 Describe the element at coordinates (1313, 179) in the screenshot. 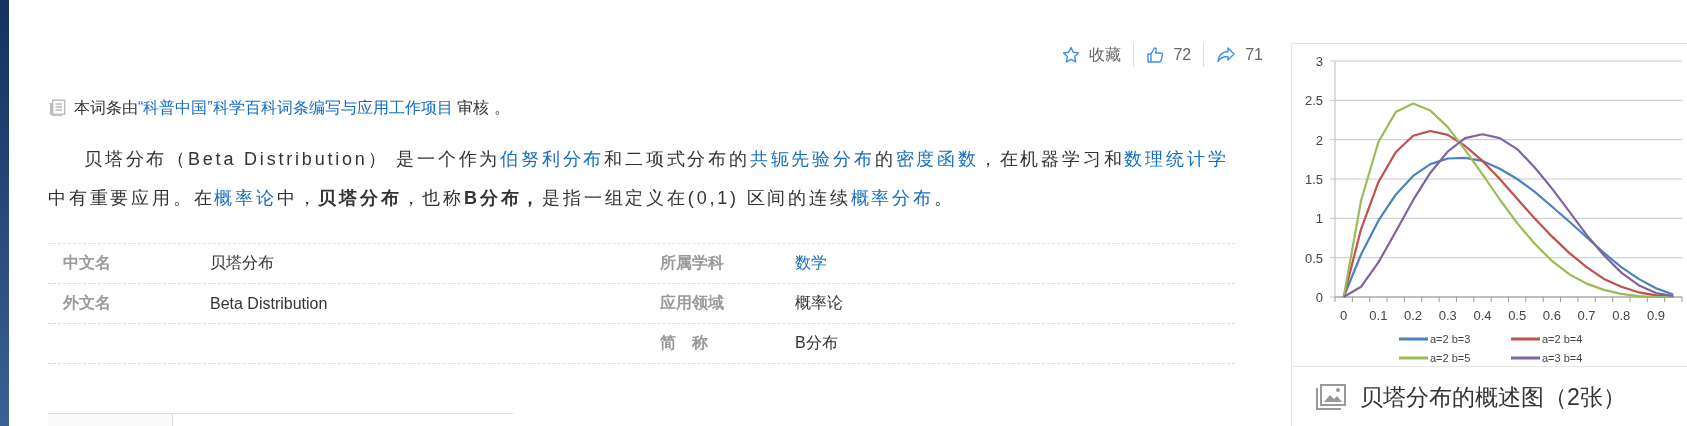

I see `axis-label: 1.5` at that location.